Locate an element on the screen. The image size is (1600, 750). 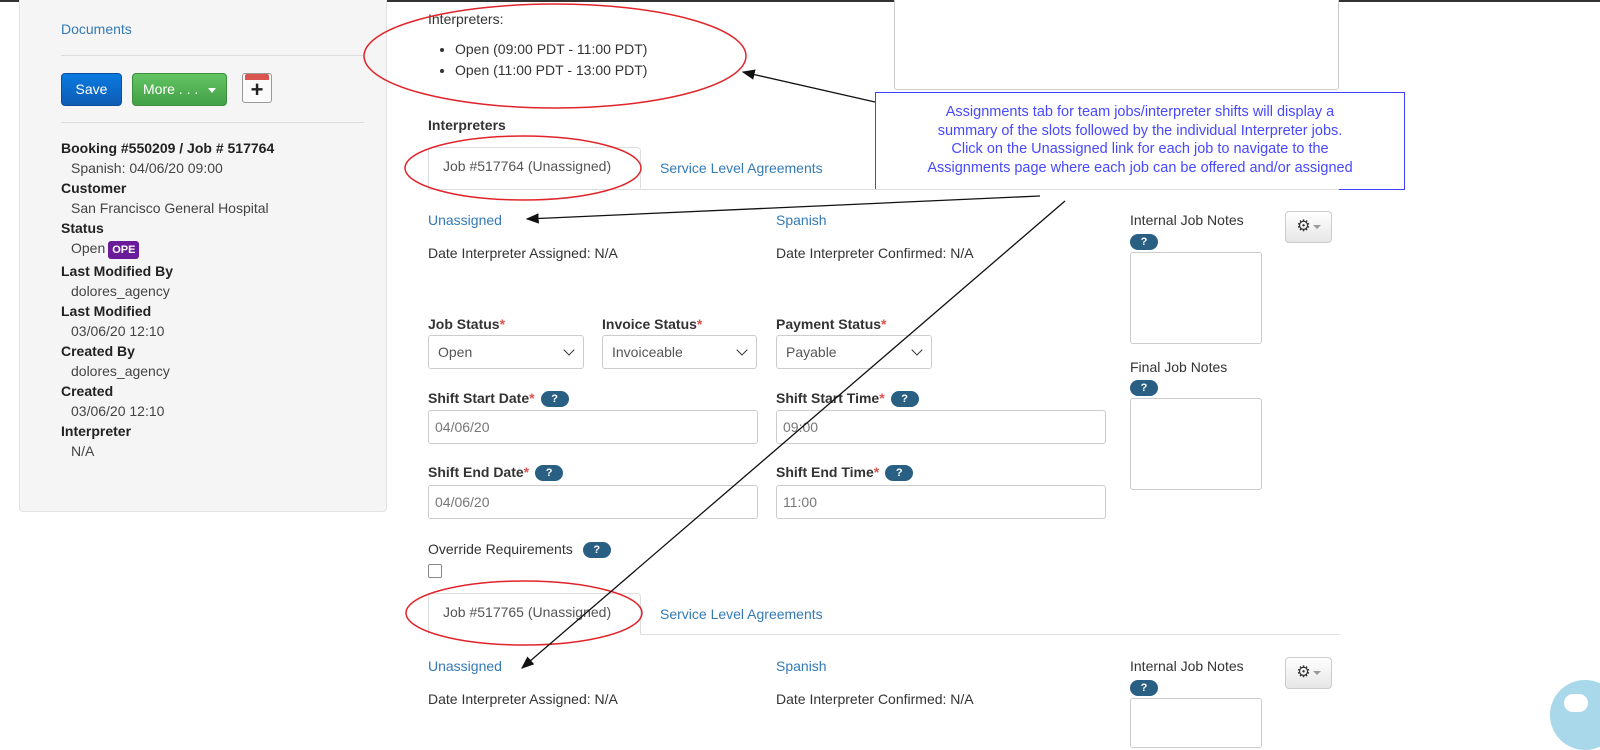
customer-value: San Francisco General Hospital is located at coordinates (170, 208).